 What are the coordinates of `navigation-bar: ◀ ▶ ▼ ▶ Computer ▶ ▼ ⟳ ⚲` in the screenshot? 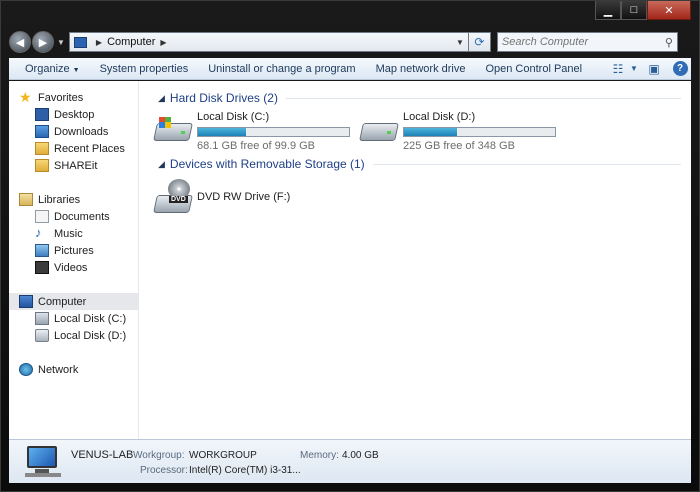 It's located at (350, 42).